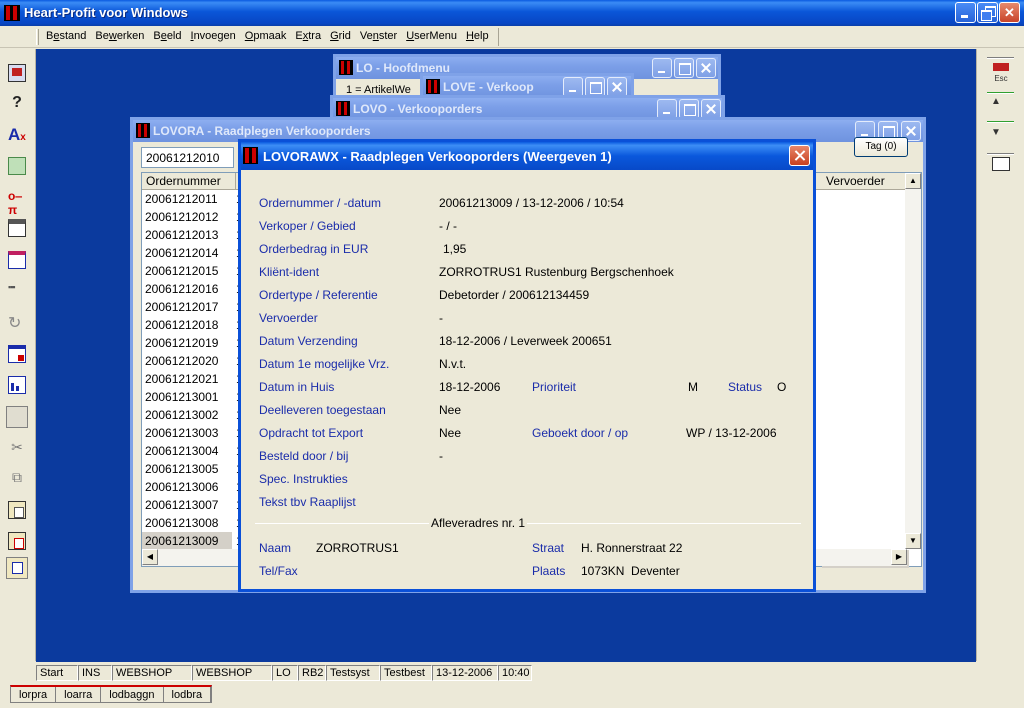 The image size is (1024, 708). Describe the element at coordinates (17, 322) in the screenshot. I see `refresh-icon: ↻` at that location.